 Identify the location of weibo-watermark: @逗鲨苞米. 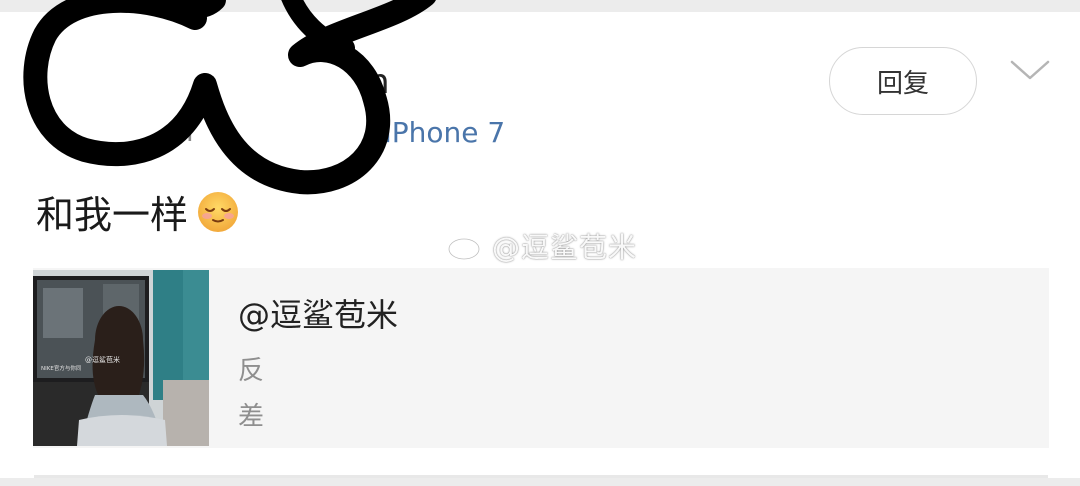
(541, 246).